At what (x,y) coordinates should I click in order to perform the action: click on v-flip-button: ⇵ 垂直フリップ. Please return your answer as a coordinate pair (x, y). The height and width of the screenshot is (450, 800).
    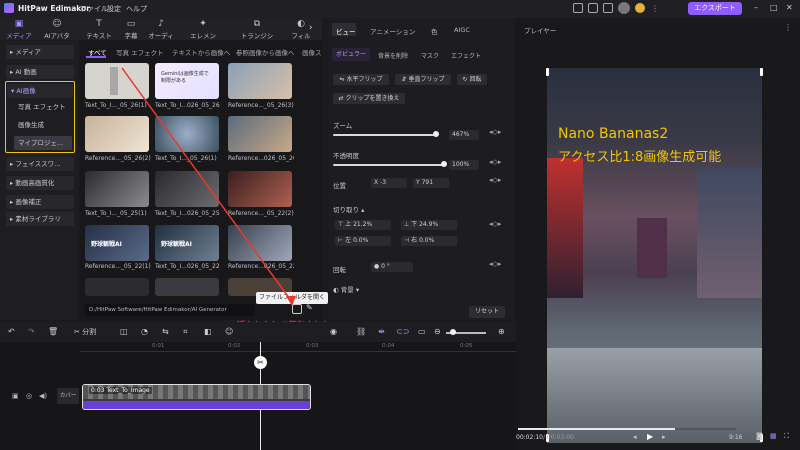
    Looking at the image, I should click on (423, 79).